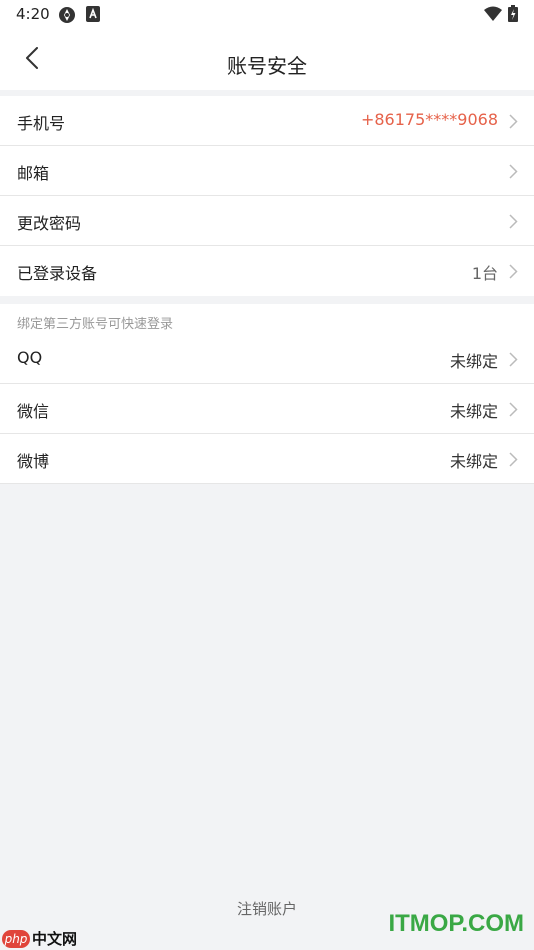  I want to click on php-logo-text: 中文网, so click(55, 939).